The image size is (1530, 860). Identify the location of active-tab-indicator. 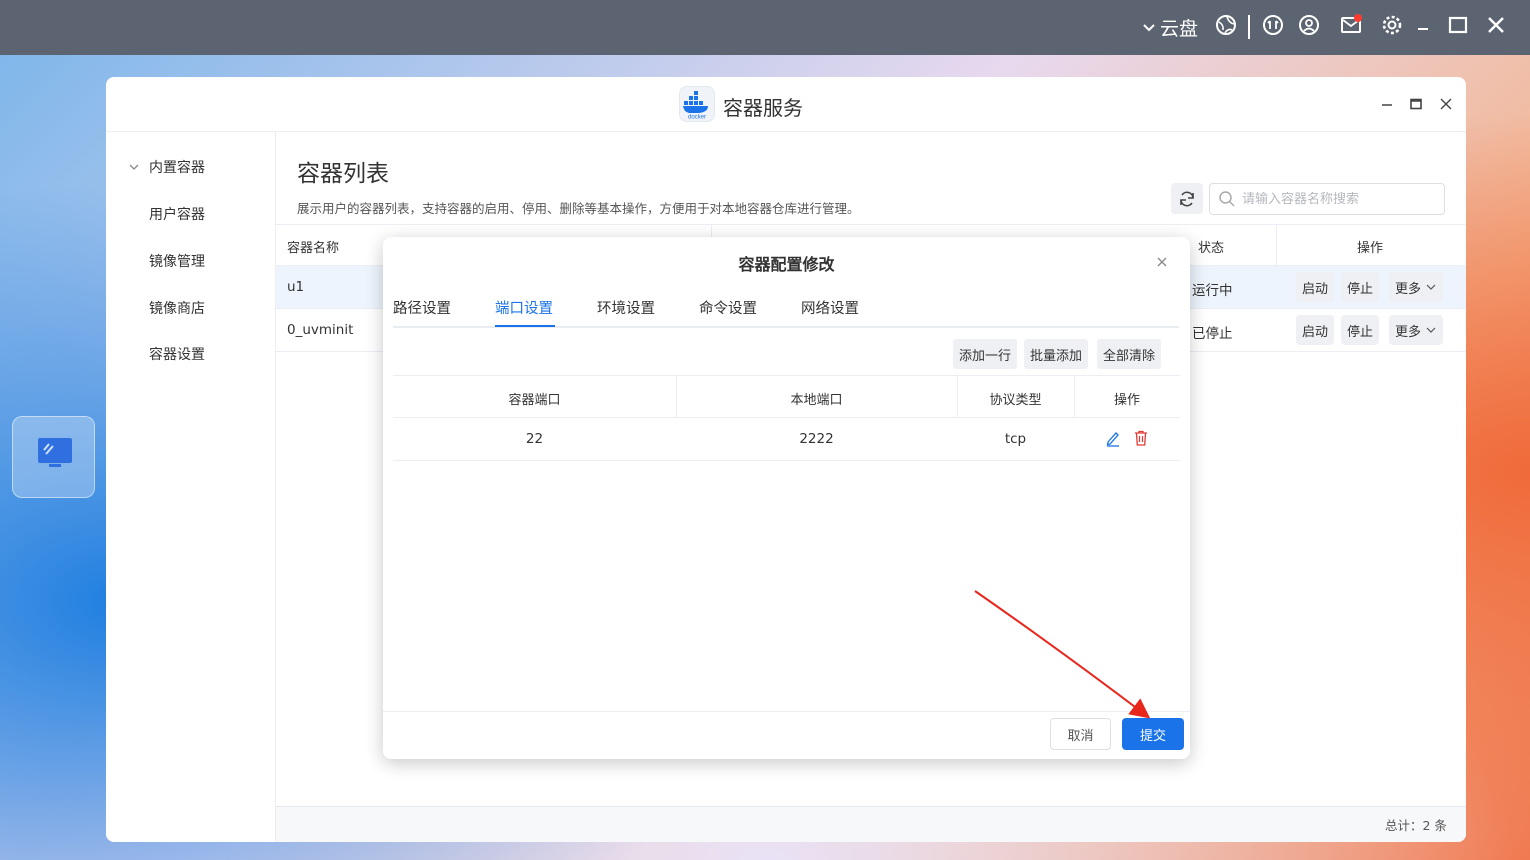
(525, 326).